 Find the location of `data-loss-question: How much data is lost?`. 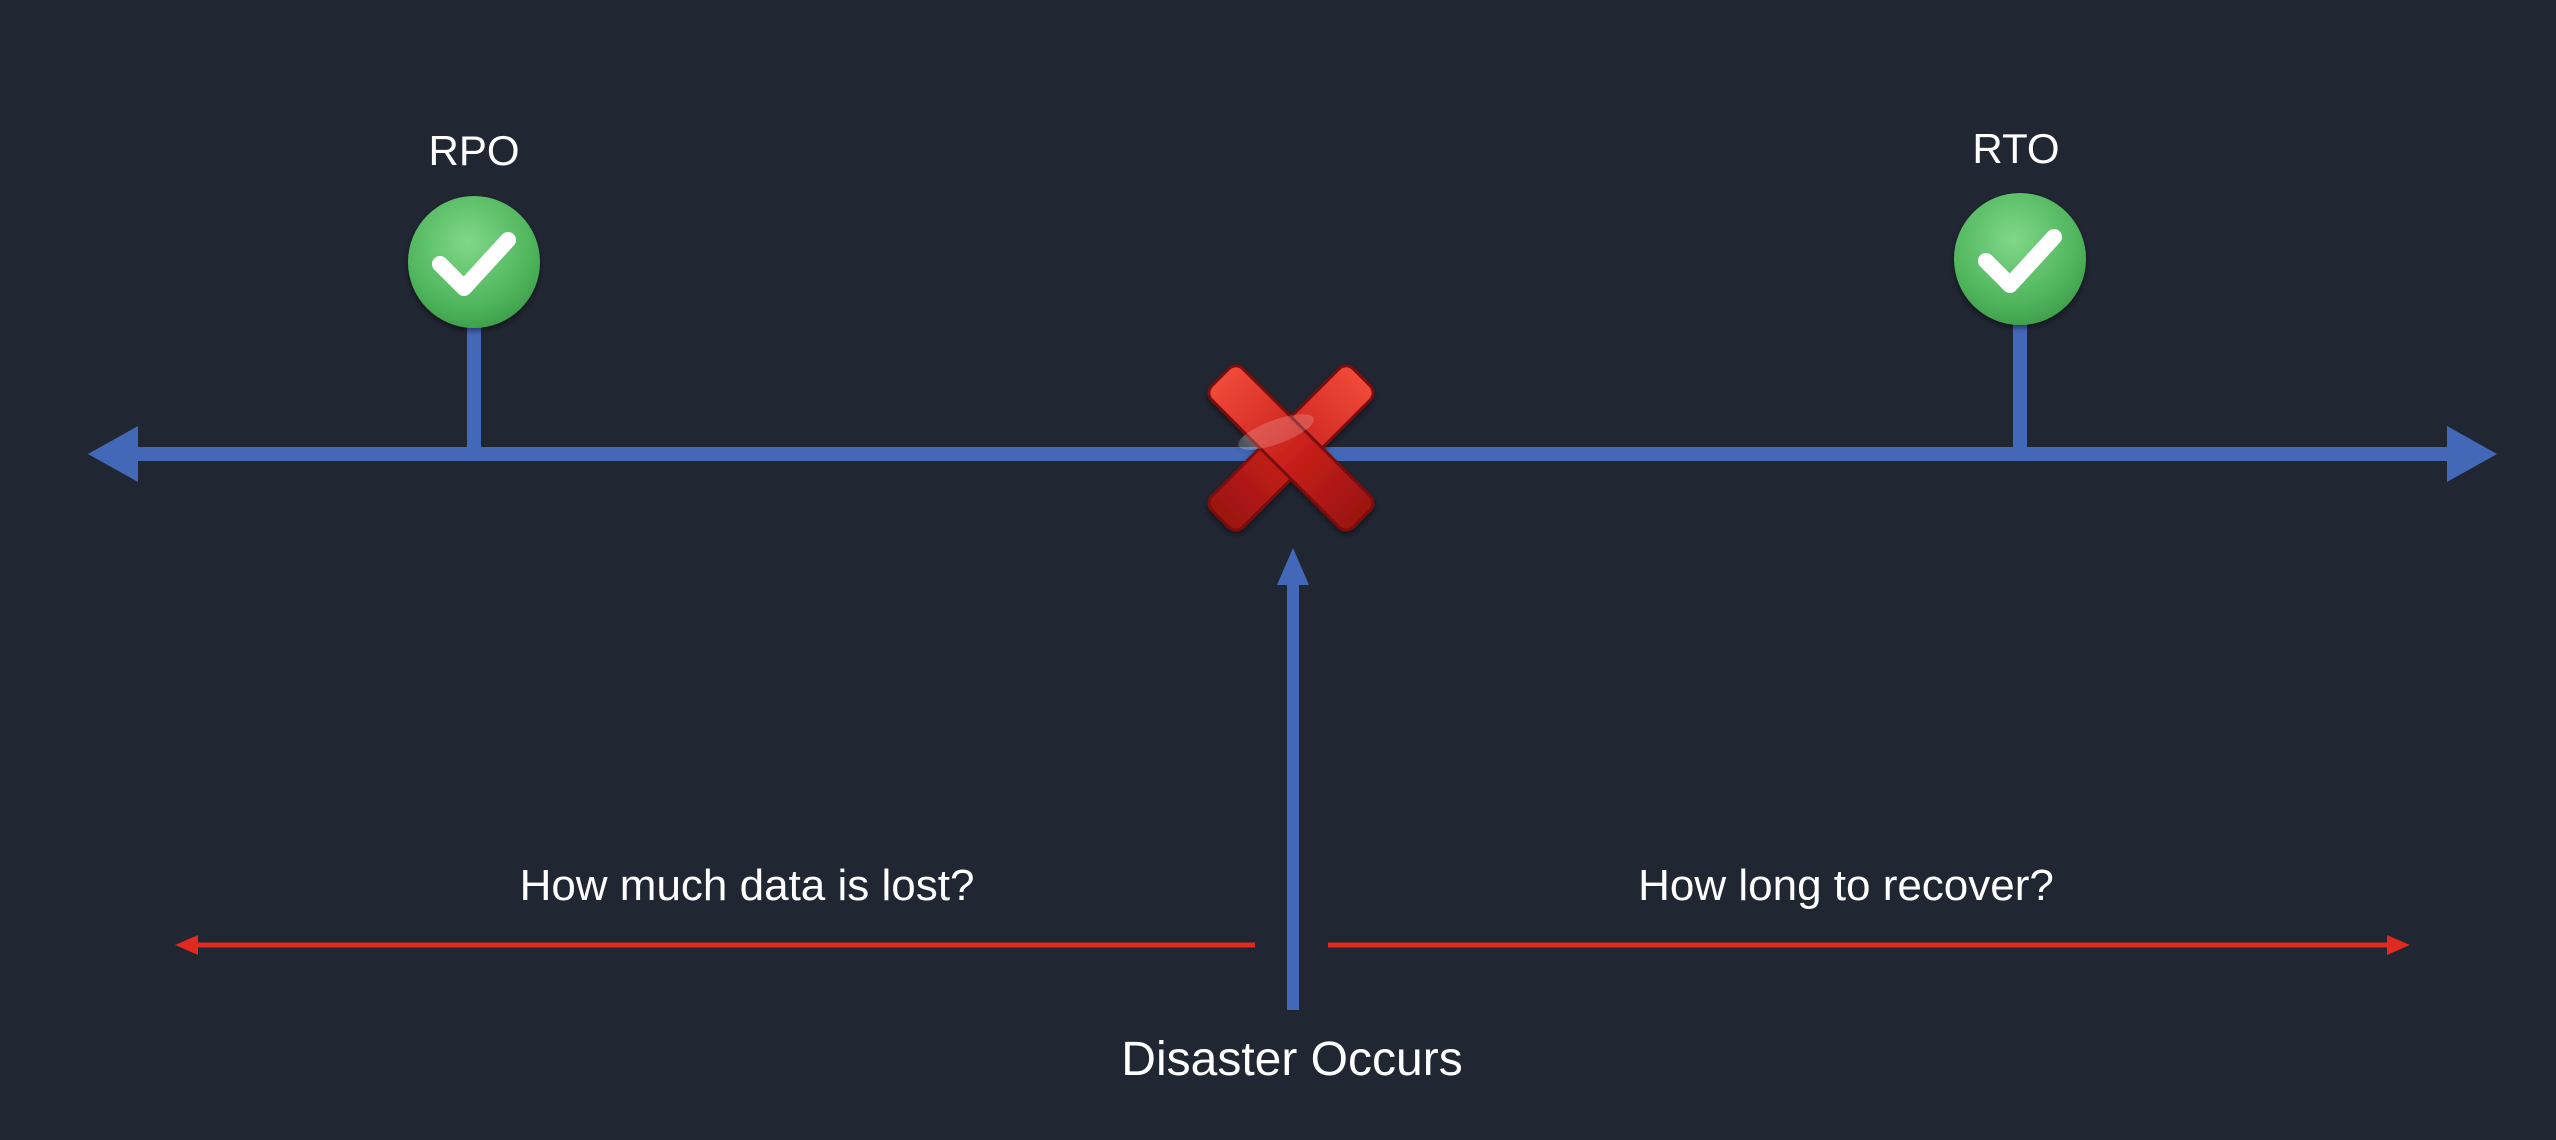

data-loss-question: How much data is lost? is located at coordinates (747, 885).